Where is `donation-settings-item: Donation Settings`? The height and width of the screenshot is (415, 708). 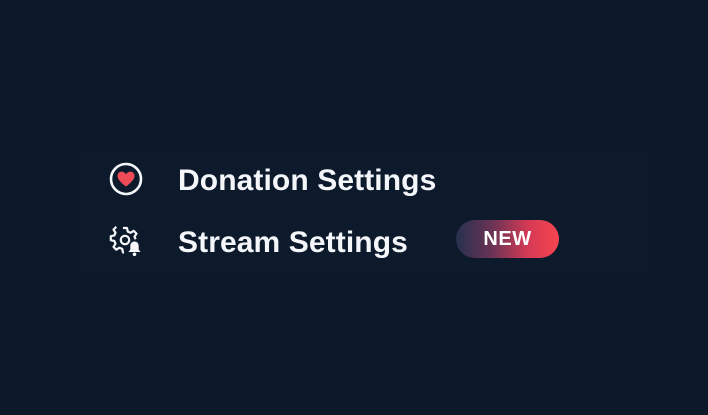 donation-settings-item: Donation Settings is located at coordinates (363, 181).